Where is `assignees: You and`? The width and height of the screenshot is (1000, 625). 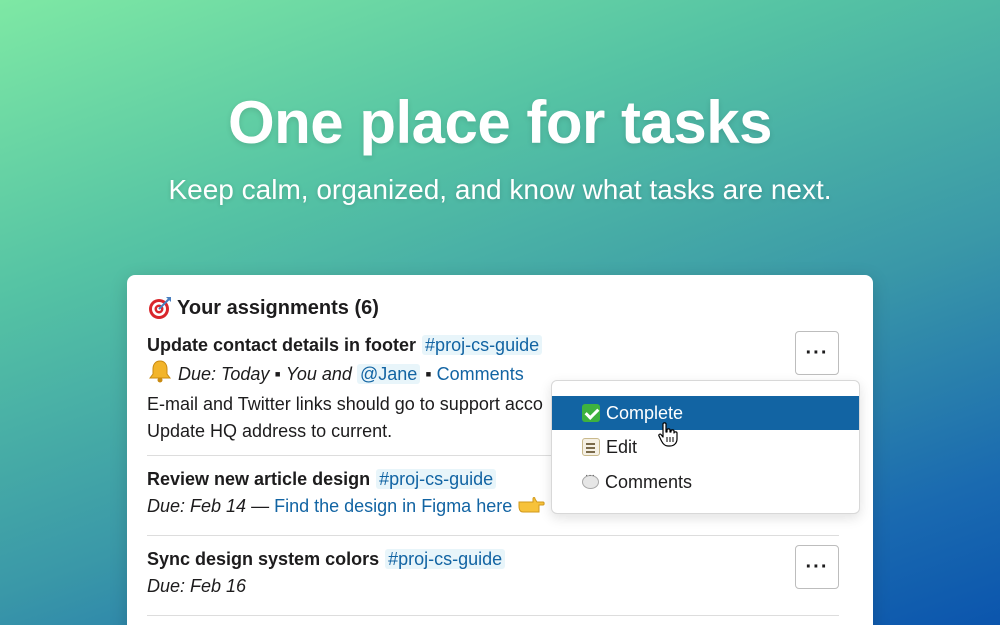
assignees: You and is located at coordinates (318, 374).